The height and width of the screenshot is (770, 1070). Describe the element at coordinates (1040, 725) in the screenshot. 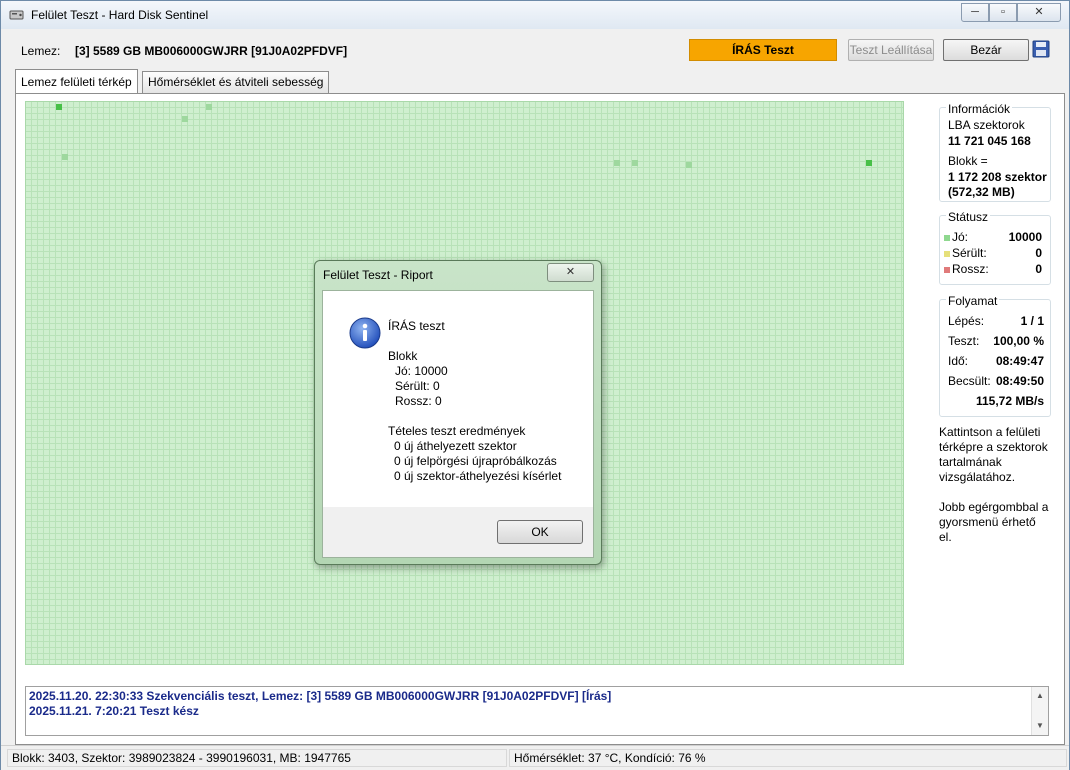

I see `scroll-down-icon: ▼` at that location.